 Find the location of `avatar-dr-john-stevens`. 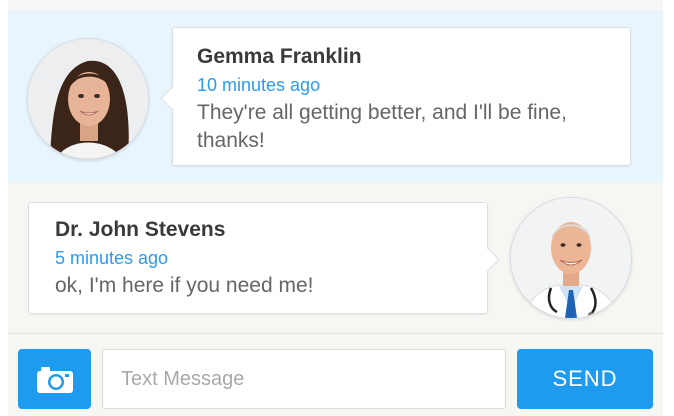

avatar-dr-john-stevens is located at coordinates (571, 258).